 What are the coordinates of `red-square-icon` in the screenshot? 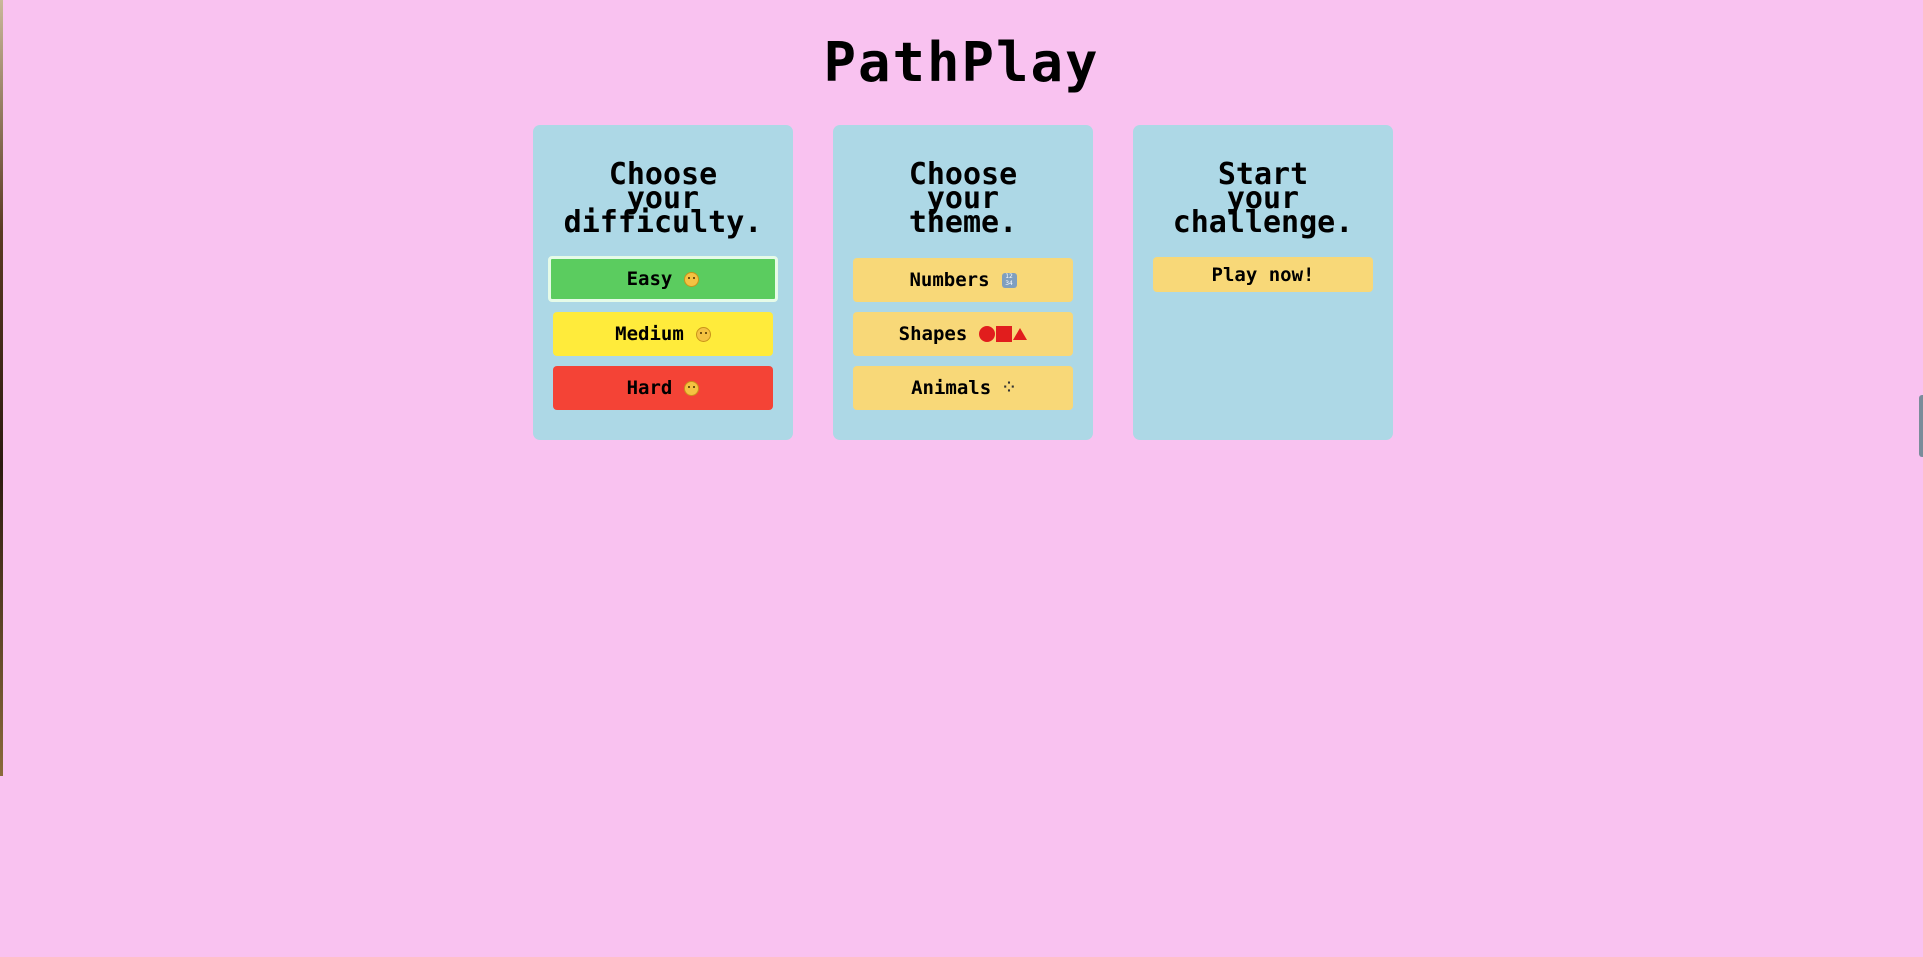 It's located at (1004, 334).